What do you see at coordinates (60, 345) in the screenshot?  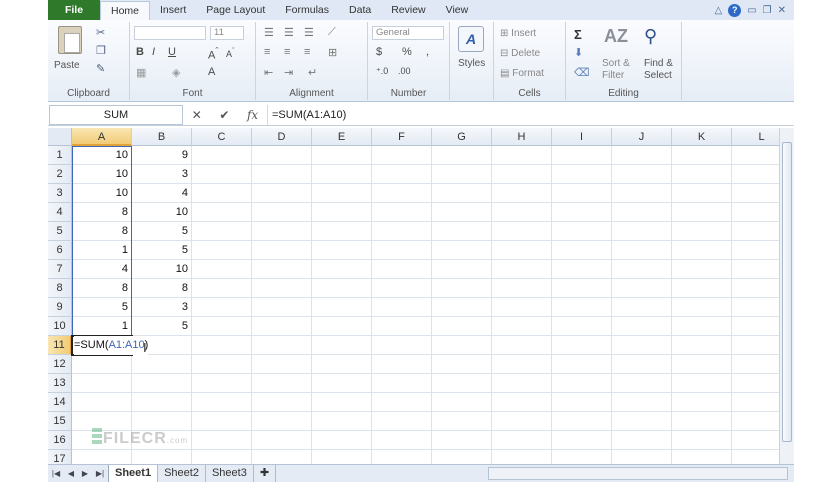 I see `row-header: 11` at bounding box center [60, 345].